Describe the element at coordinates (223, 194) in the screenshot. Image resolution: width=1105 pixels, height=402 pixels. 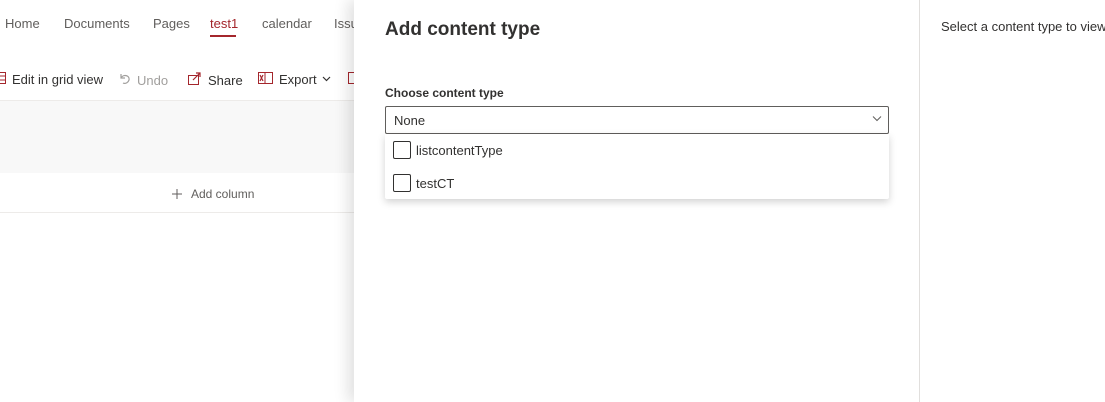
I see `add-column-label: Add column` at that location.